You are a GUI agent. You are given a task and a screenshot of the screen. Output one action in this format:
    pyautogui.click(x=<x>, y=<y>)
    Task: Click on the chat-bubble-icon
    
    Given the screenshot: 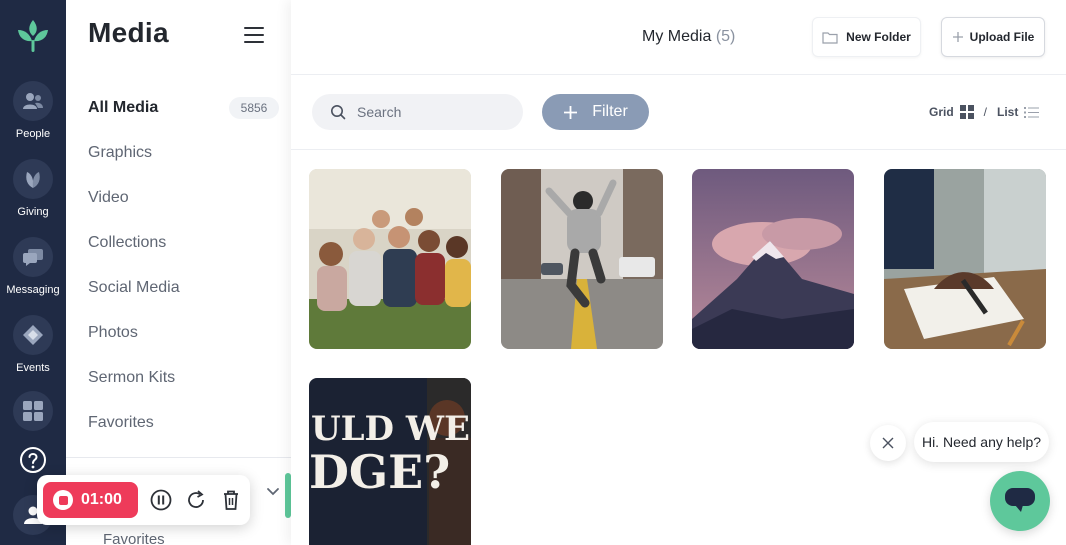 What is the action you would take?
    pyautogui.click(x=1020, y=500)
    